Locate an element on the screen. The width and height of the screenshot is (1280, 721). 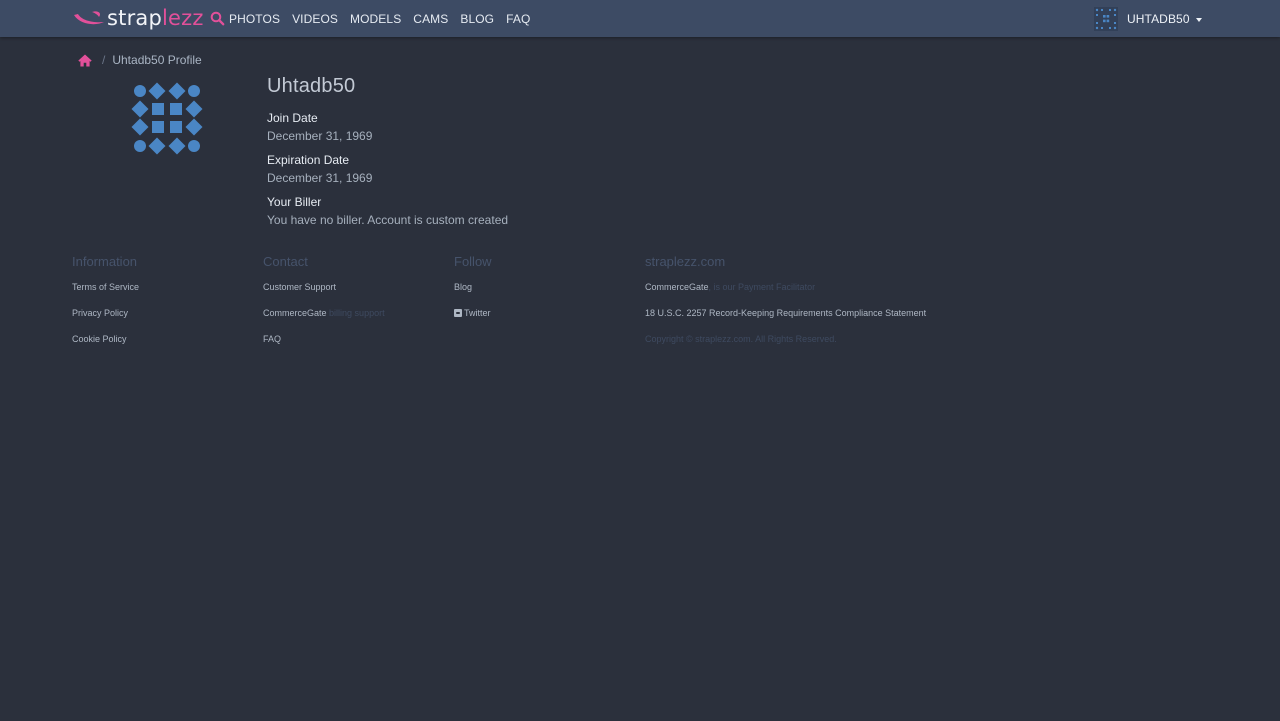
payment-facilitator-item: CommerceGate, is our Payment Facilitator is located at coordinates (785, 295).